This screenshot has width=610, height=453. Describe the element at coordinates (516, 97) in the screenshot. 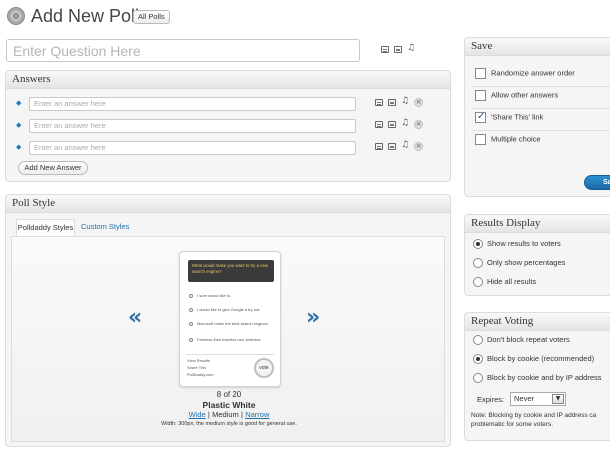

I see `option-allow-other: Allow other answers` at that location.